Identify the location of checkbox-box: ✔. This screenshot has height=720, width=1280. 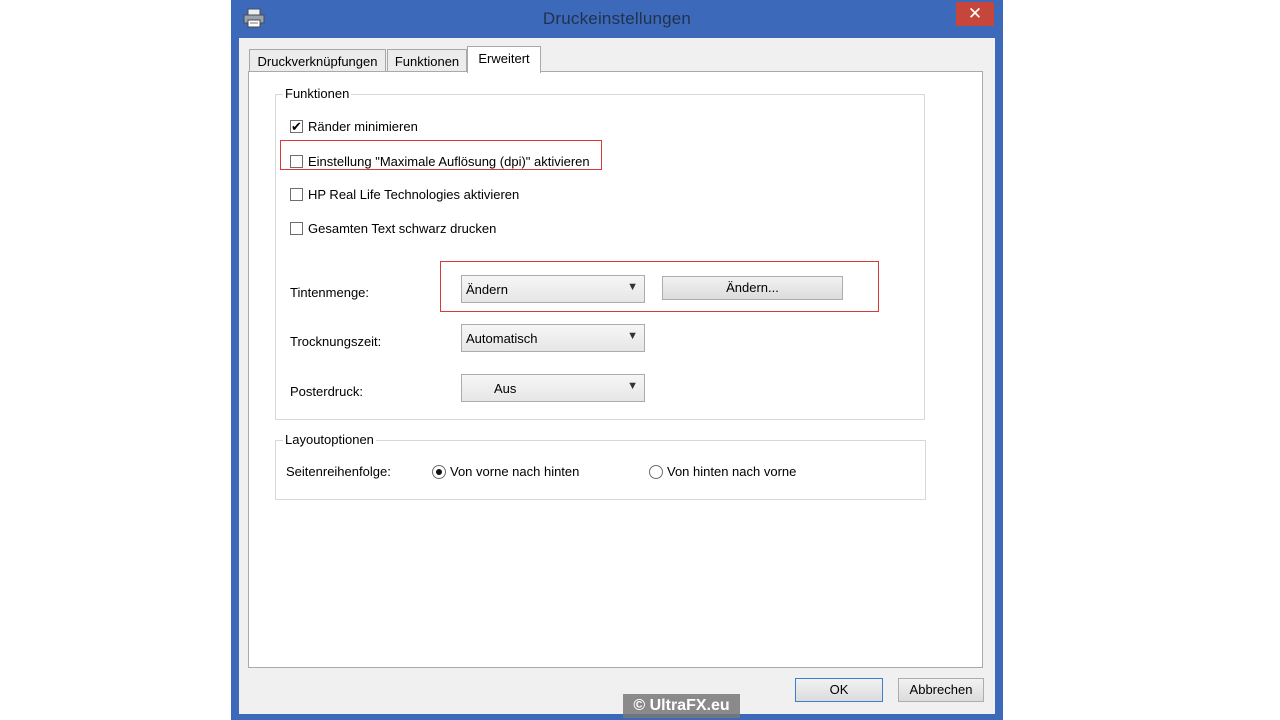
(296, 126).